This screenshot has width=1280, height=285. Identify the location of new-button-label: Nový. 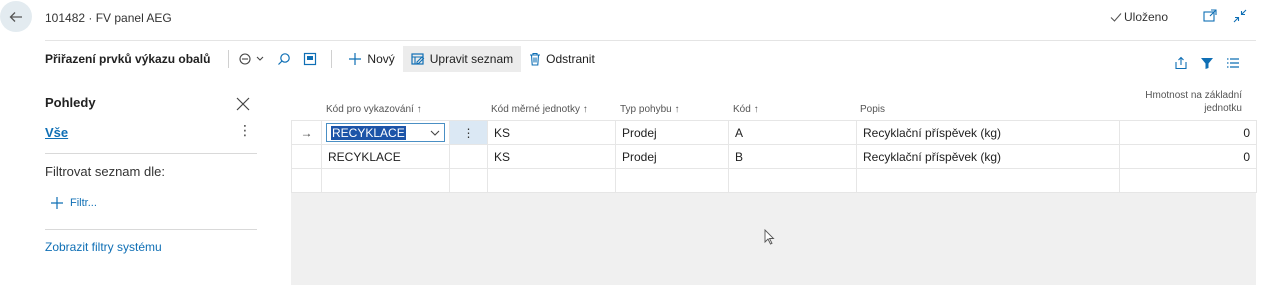
(381, 59).